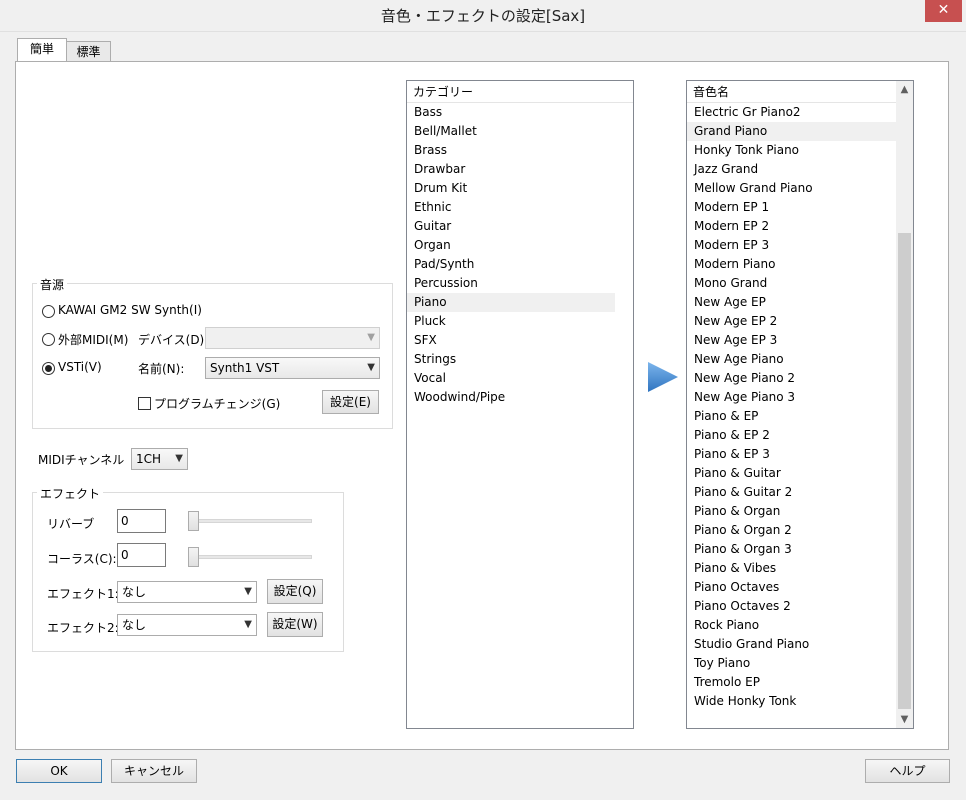 The image size is (966, 800). I want to click on effect2-settings-button: 設定(W), so click(295, 624).